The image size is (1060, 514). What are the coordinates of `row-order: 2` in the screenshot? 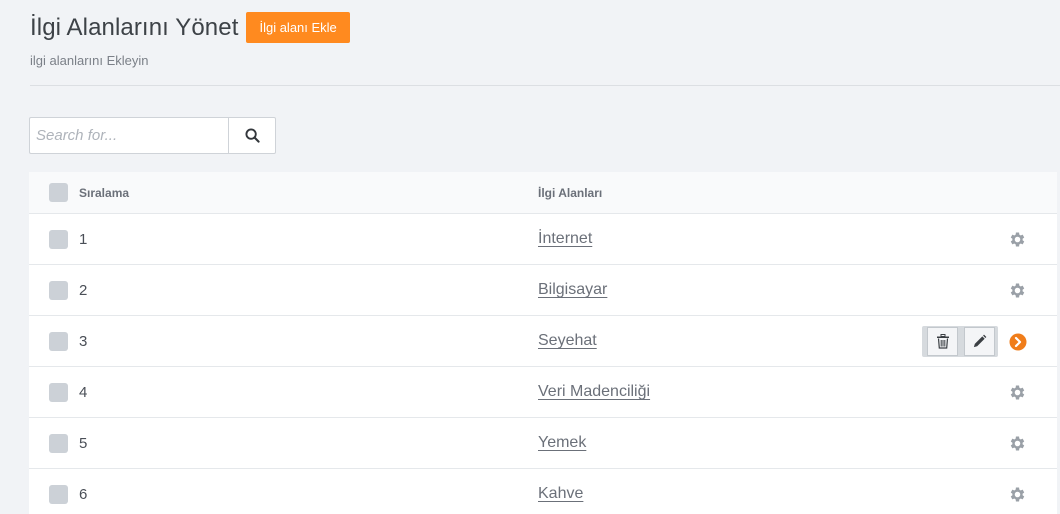 It's located at (83, 290).